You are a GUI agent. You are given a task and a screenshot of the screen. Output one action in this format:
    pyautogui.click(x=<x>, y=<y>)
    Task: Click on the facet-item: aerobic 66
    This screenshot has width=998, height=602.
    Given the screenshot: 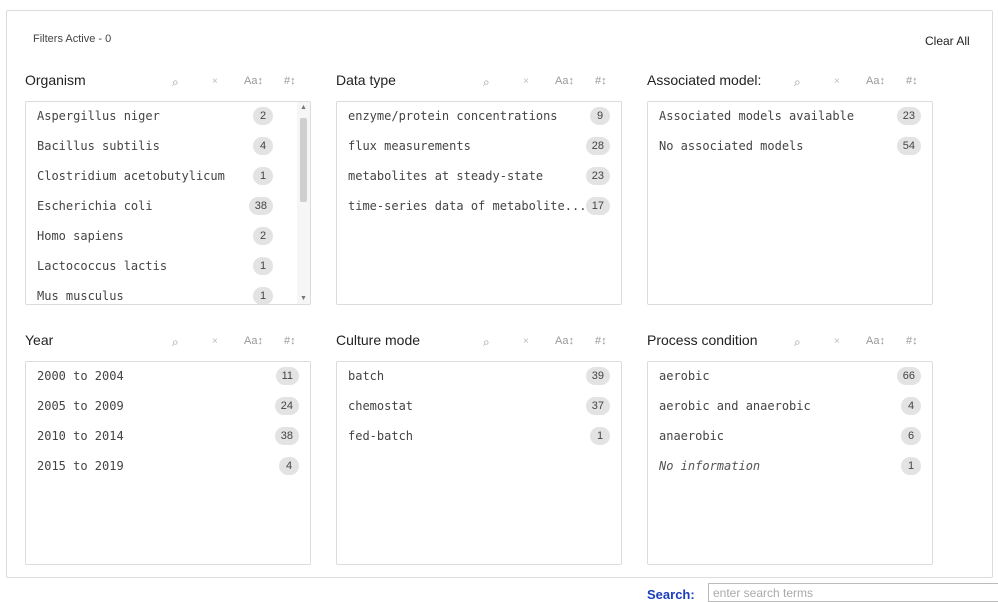 What is the action you would take?
    pyautogui.click(x=790, y=377)
    